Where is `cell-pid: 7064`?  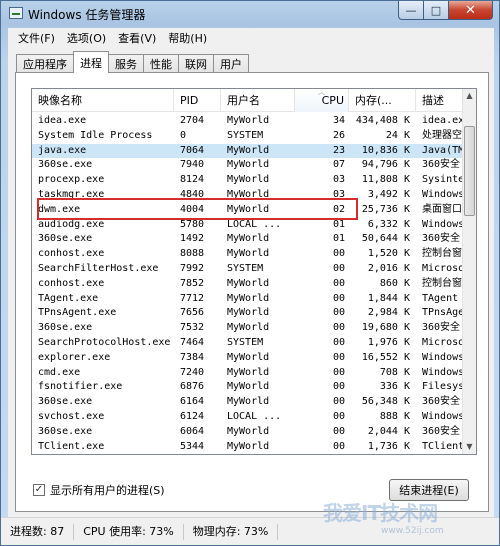 cell-pid: 7064 is located at coordinates (192, 150).